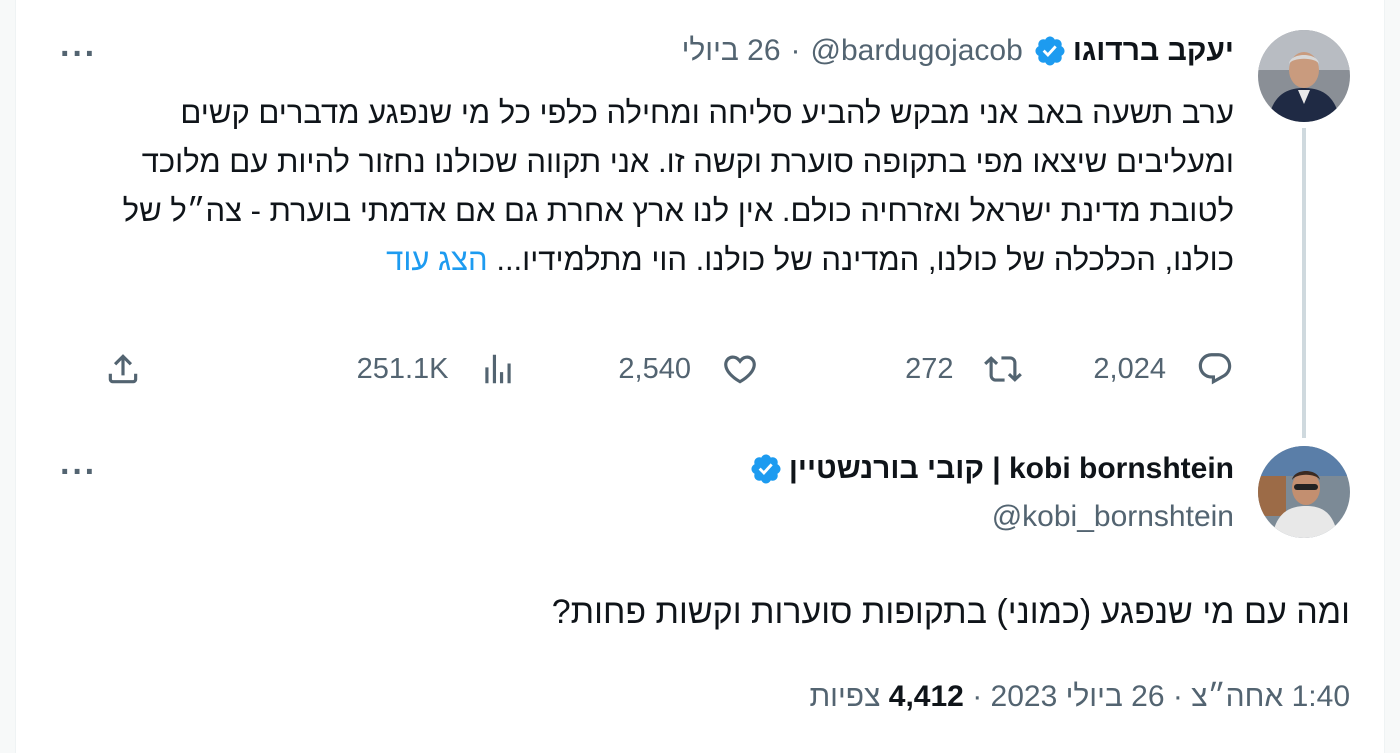 The width and height of the screenshot is (1400, 753). I want to click on tweet2-header: kobi bornshtein | קובי בורנשטיין, so click(991, 469).